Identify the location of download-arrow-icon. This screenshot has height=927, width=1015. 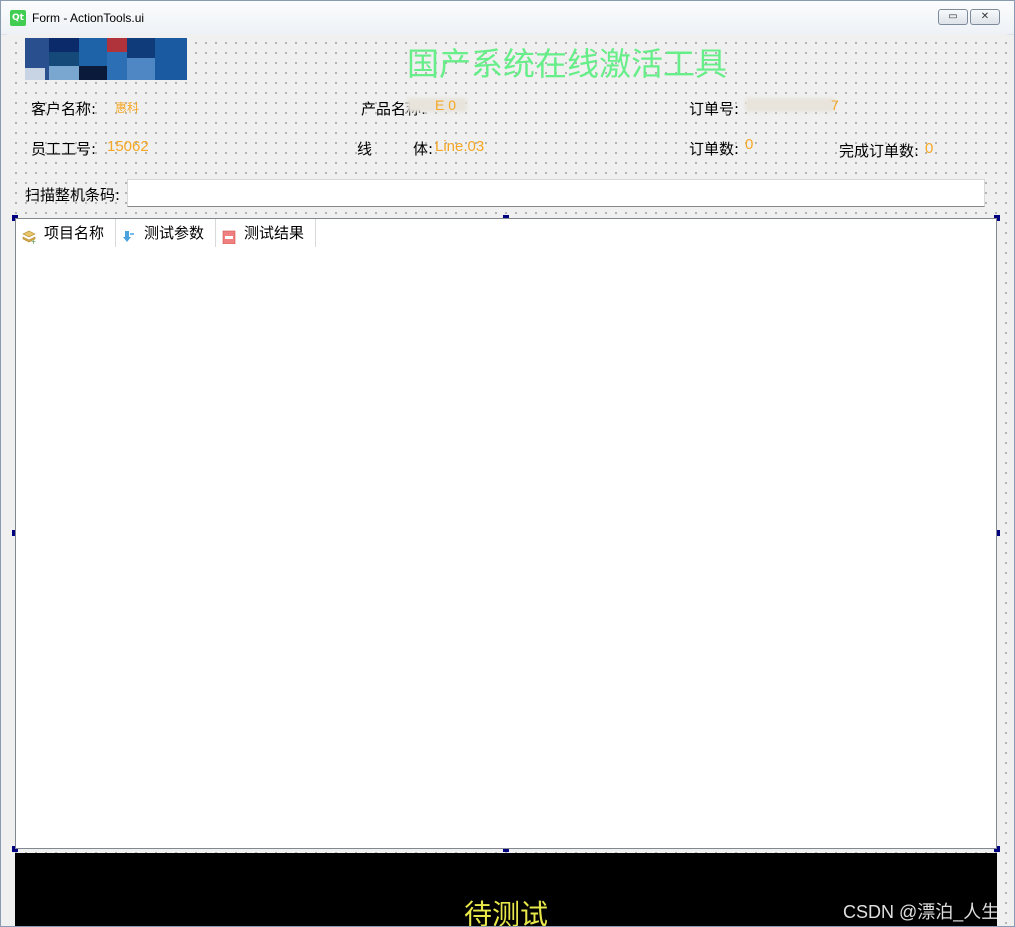
(129, 233).